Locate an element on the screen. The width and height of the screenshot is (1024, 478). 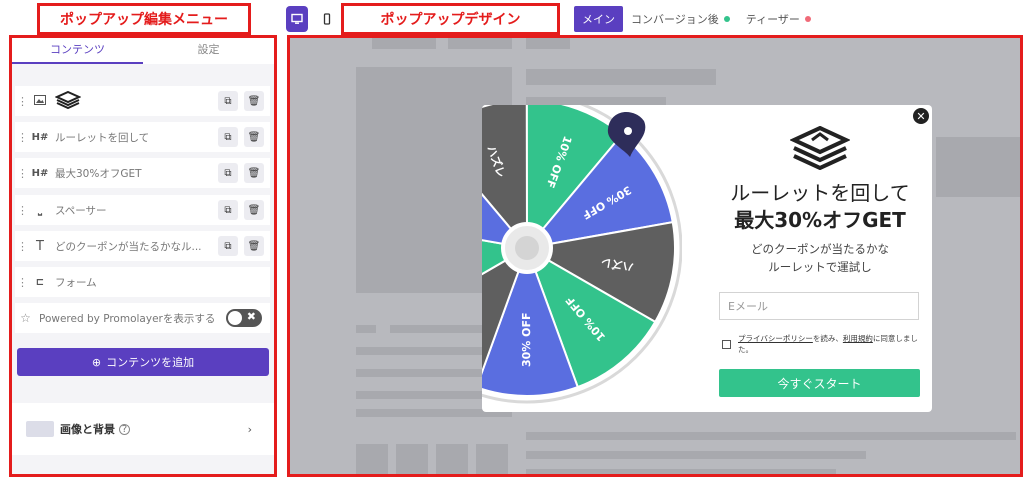
popup-state-tabs: メイン コンバージョン後 ティーザー is located at coordinates (696, 19).